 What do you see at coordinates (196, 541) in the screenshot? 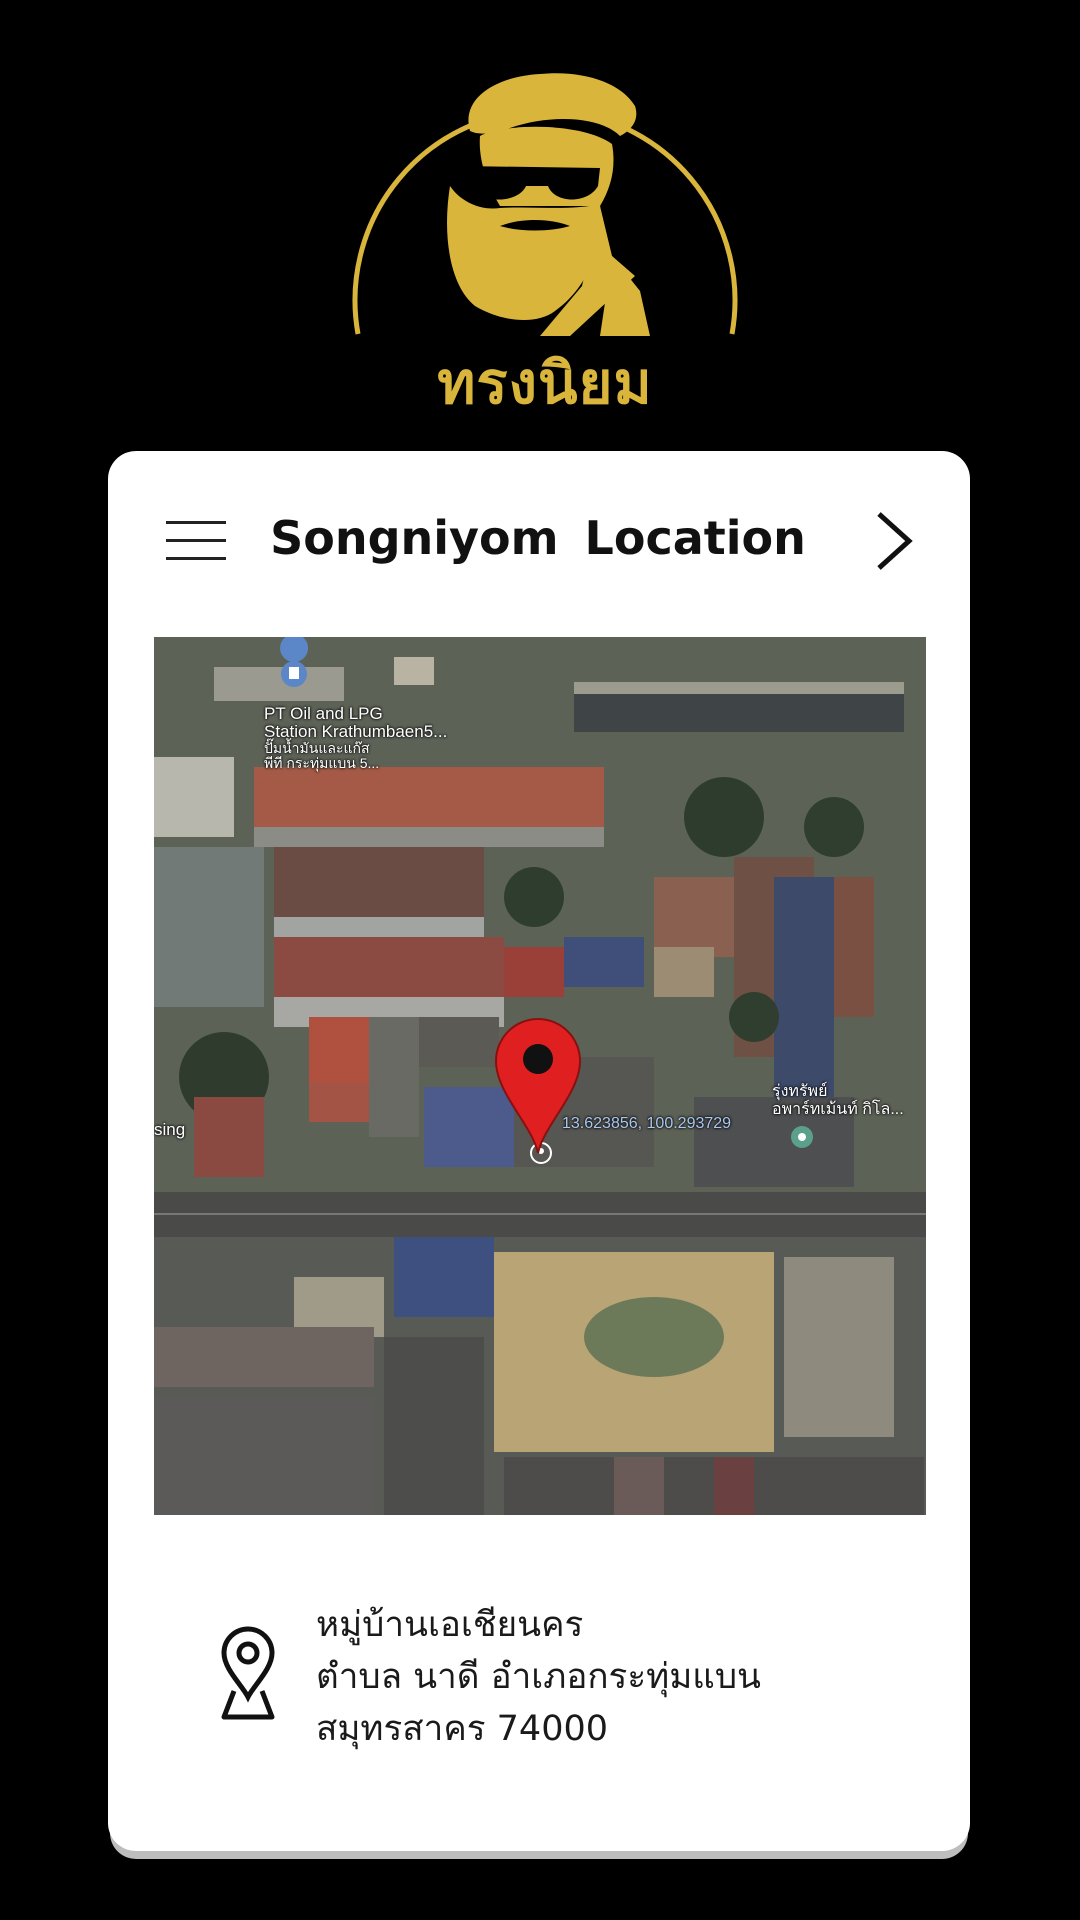
I see `hamburger-menu-icon` at bounding box center [196, 541].